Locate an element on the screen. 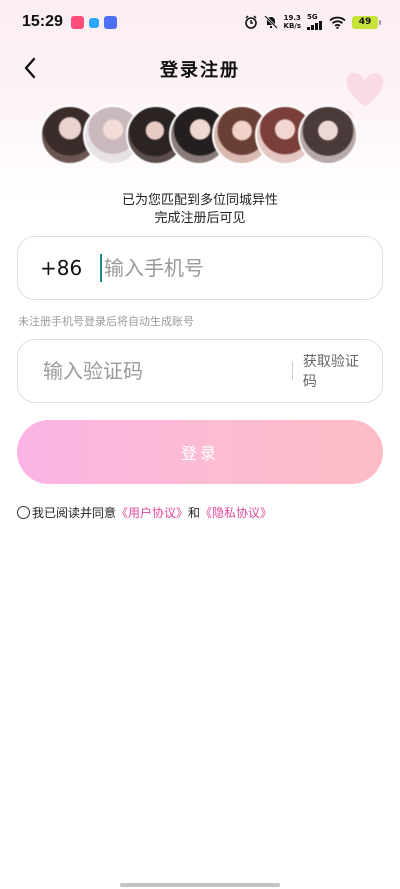 This screenshot has height=889, width=400. status-bar: 15:29 19.3 KB/s 5G 49 is located at coordinates (200, 22).